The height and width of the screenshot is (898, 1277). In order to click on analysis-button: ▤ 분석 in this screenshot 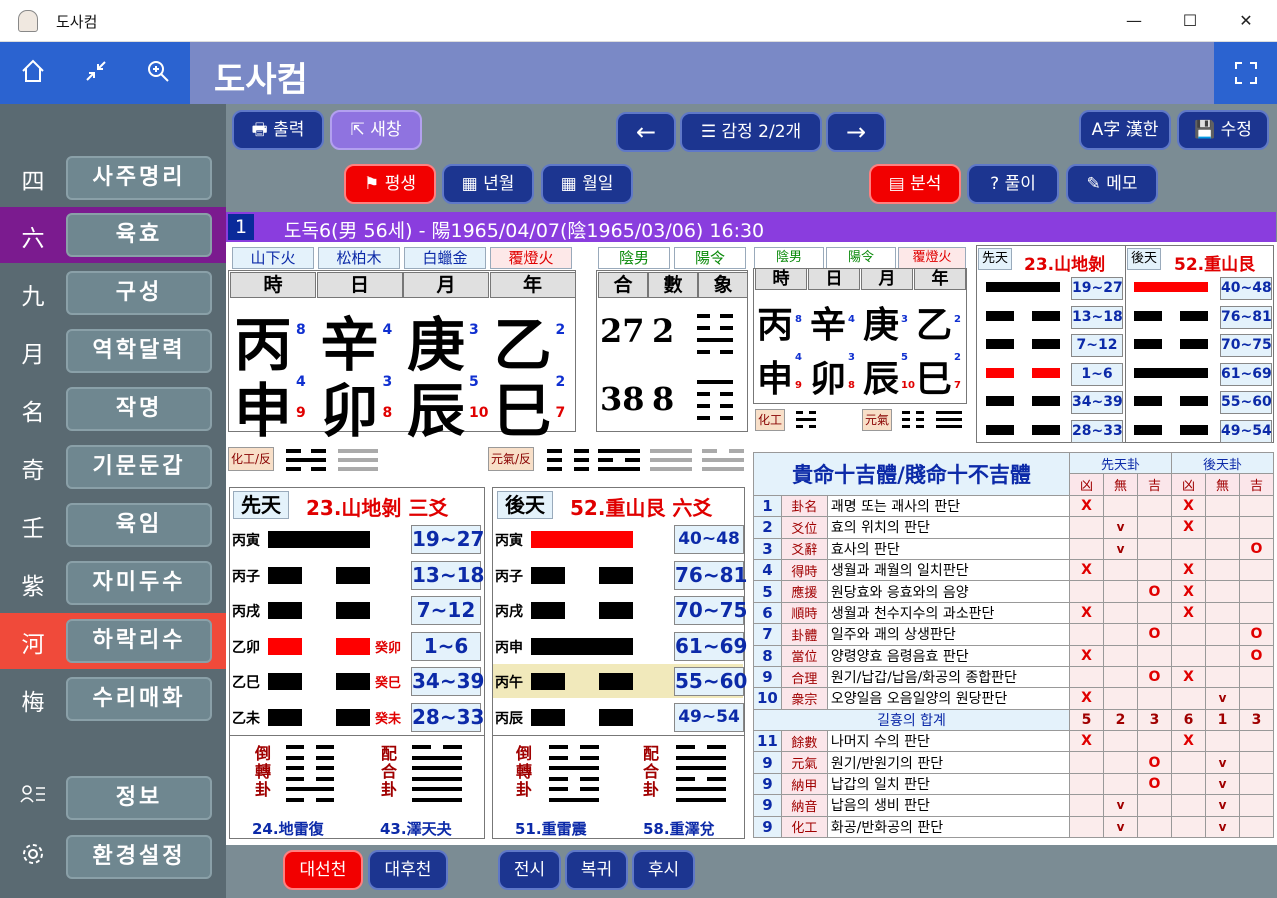, I will do `click(915, 184)`.